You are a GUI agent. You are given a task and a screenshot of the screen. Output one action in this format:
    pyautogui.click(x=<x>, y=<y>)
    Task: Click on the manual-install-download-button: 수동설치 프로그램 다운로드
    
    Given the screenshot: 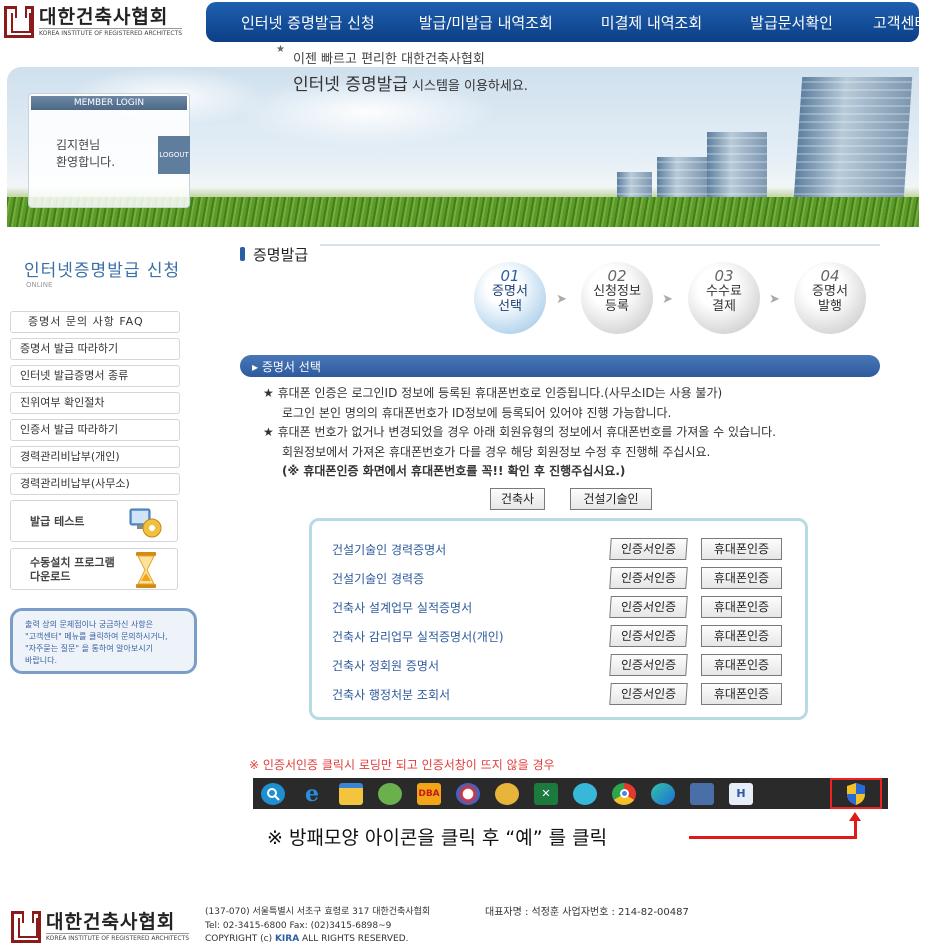 What is the action you would take?
    pyautogui.click(x=94, y=569)
    